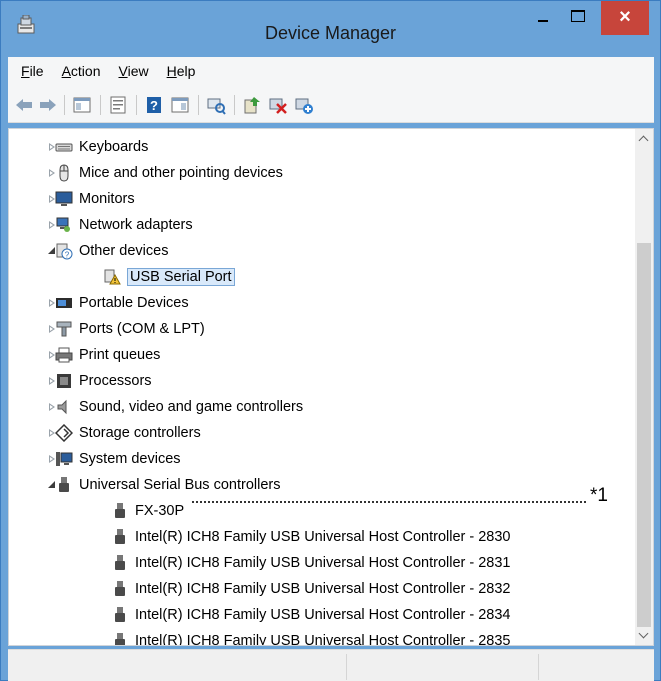 This screenshot has width=661, height=681. I want to click on scroll-up-icon, so click(644, 138).